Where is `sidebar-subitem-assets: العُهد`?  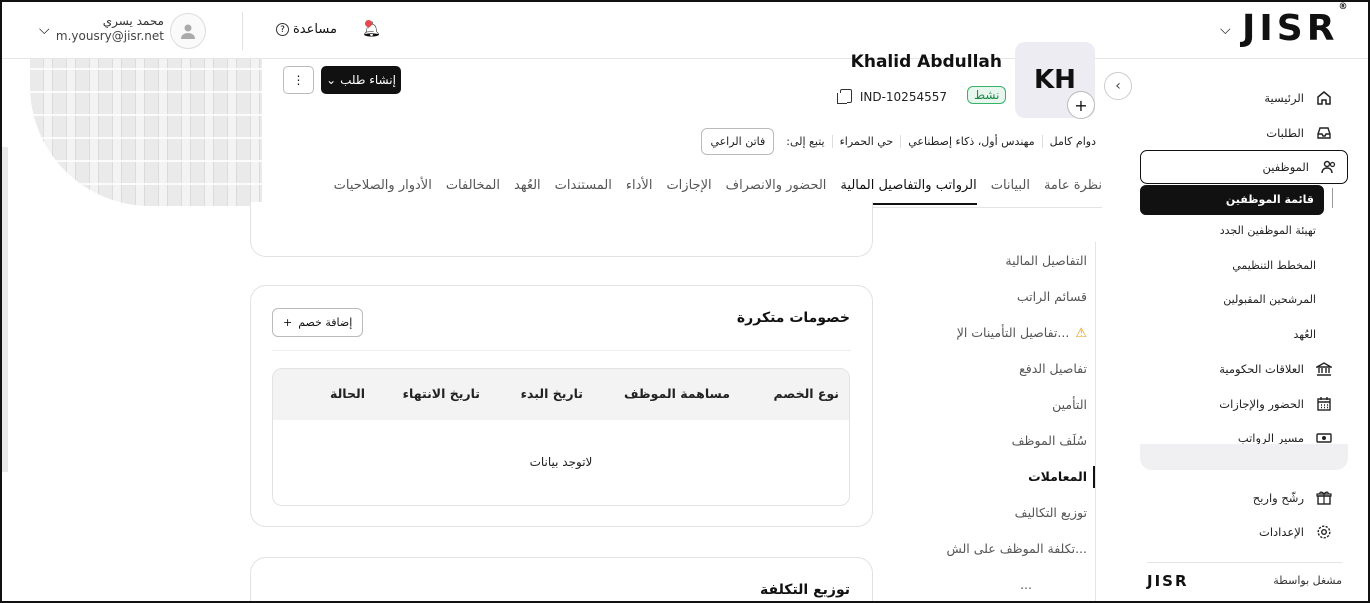
sidebar-subitem-assets: العُهد is located at coordinates (1229, 334).